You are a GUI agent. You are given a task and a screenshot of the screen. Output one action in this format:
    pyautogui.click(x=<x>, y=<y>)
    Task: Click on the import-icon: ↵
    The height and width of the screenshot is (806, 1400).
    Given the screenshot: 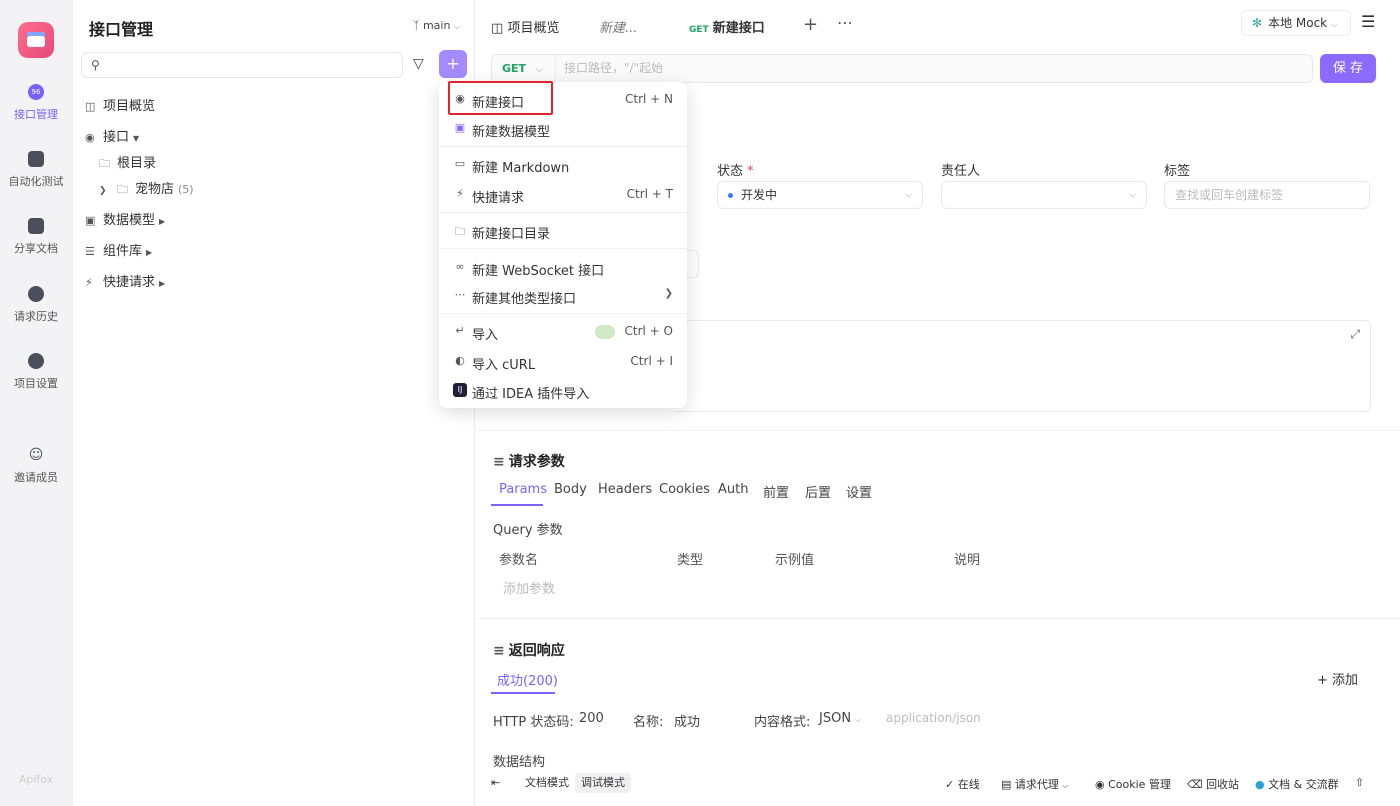 What is the action you would take?
    pyautogui.click(x=460, y=330)
    